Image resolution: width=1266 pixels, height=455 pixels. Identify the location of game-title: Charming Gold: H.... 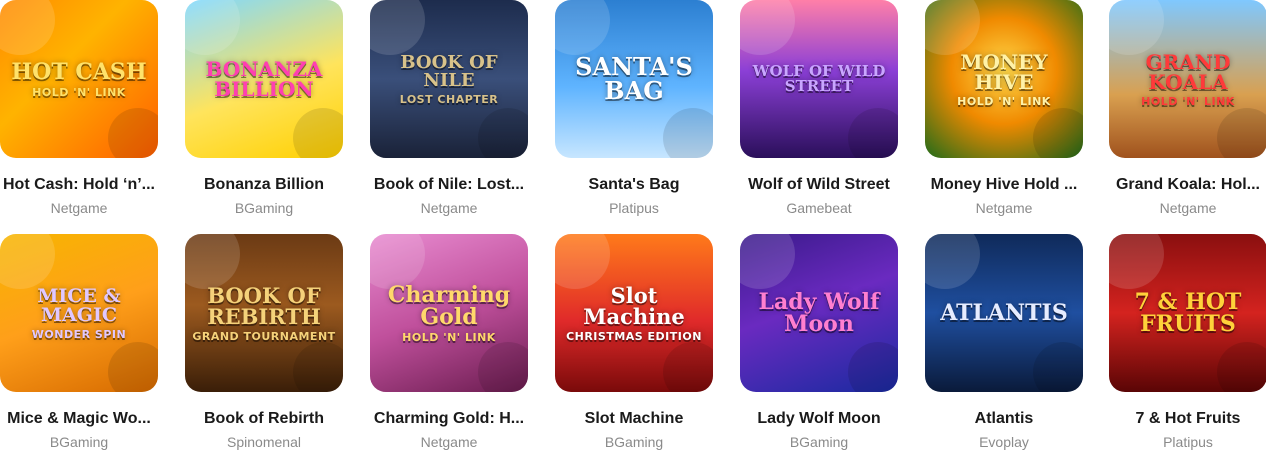
(449, 419).